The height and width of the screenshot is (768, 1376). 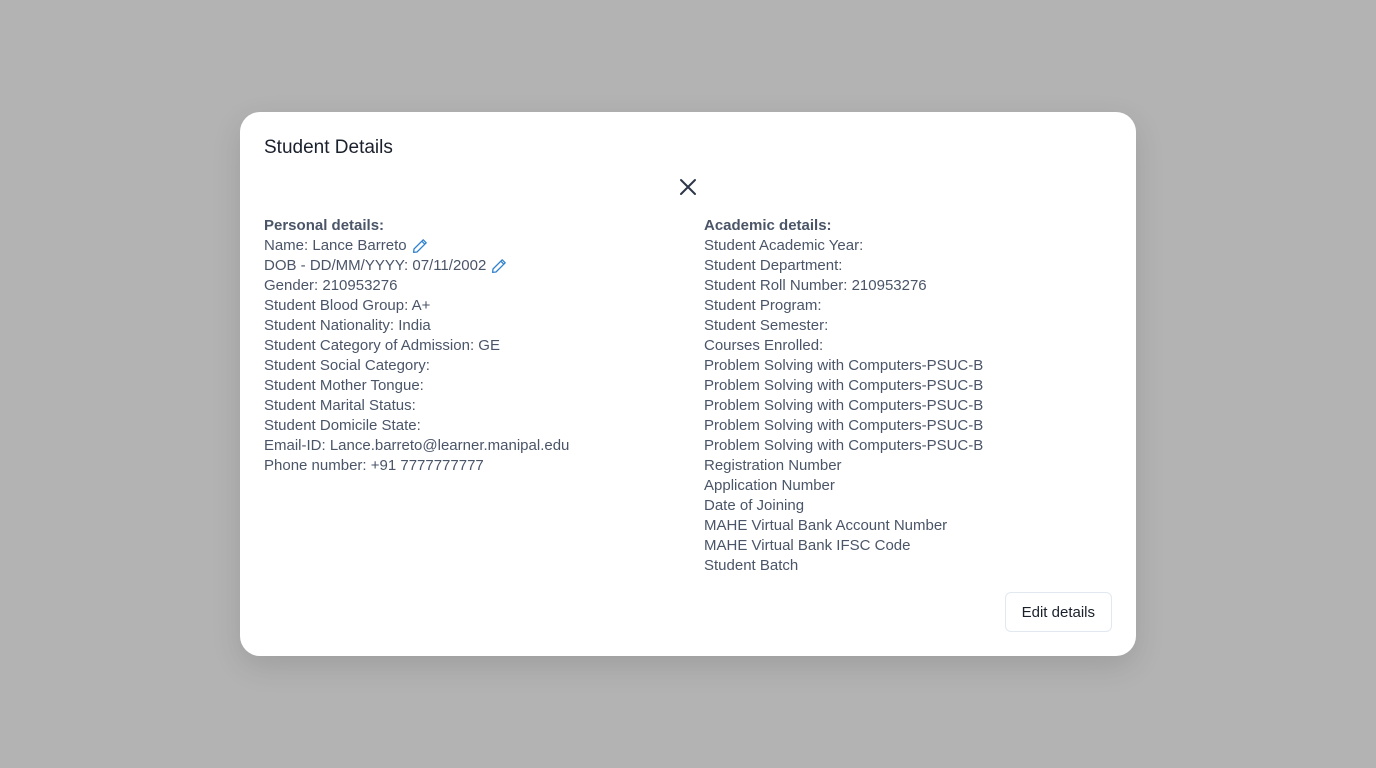 I want to click on mother-tongue-field: Student Mother Tongue:, so click(x=344, y=385).